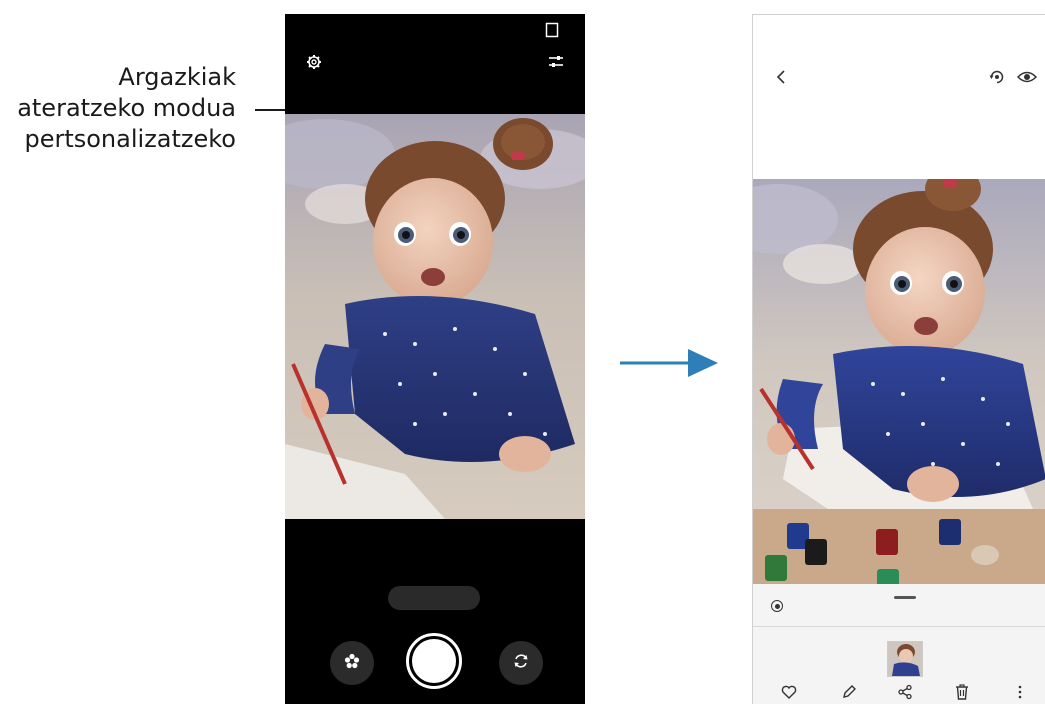 This screenshot has width=1045, height=704. Describe the element at coordinates (314, 62) in the screenshot. I see `gear-icon` at that location.